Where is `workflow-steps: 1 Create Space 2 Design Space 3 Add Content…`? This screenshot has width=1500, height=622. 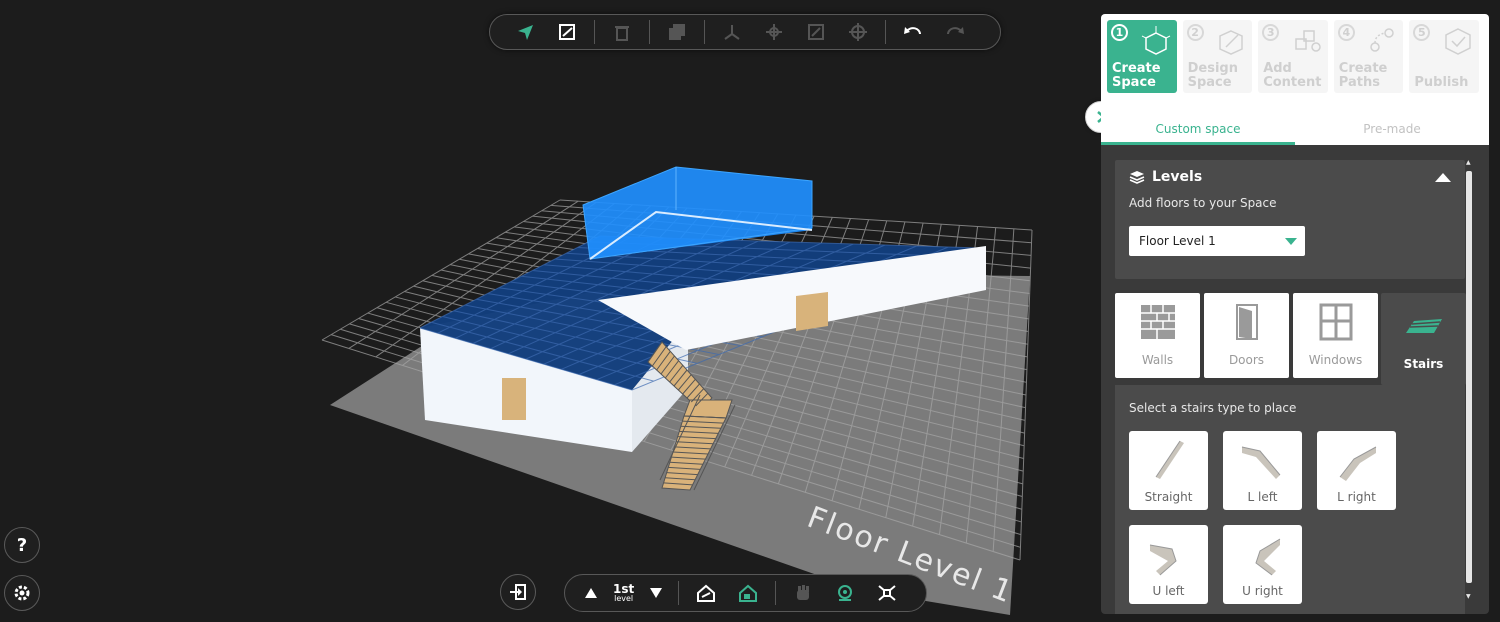 workflow-steps: 1 Create Space 2 Design Space 3 Add Content… is located at coordinates (1295, 58).